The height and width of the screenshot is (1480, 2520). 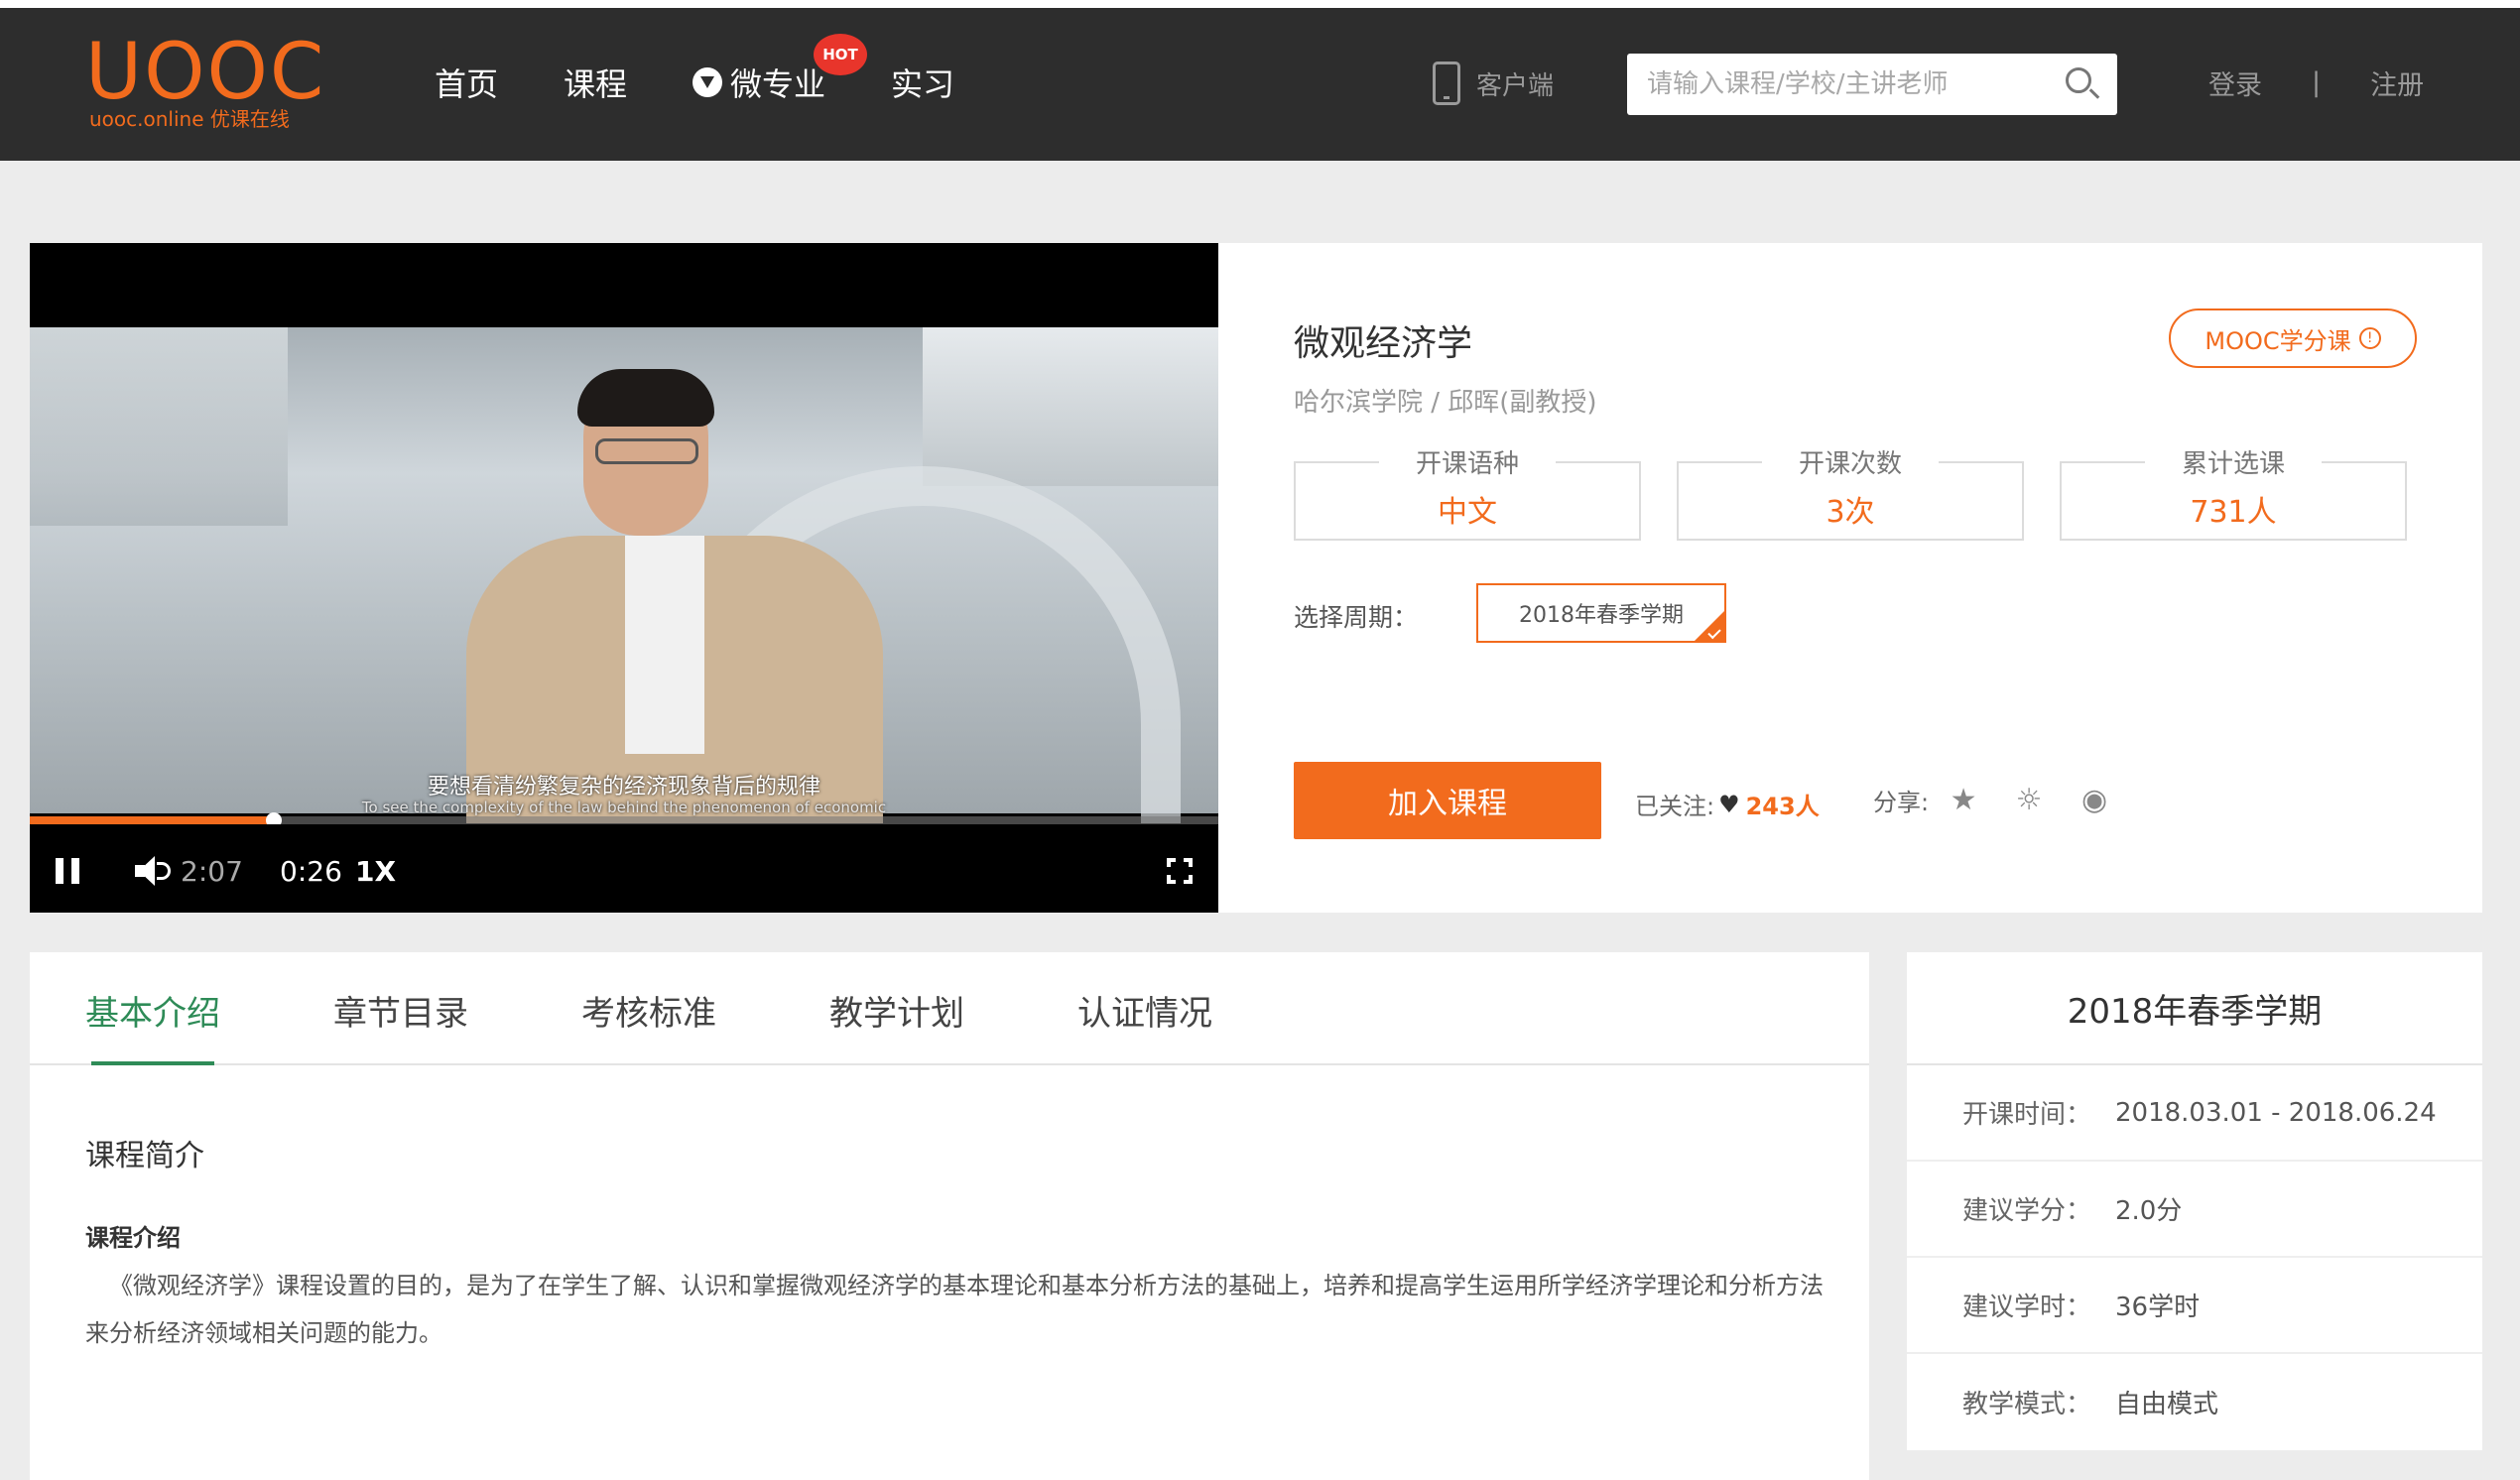 What do you see at coordinates (152, 1010) in the screenshot?
I see `tab-basic-intro: 基本介绍` at bounding box center [152, 1010].